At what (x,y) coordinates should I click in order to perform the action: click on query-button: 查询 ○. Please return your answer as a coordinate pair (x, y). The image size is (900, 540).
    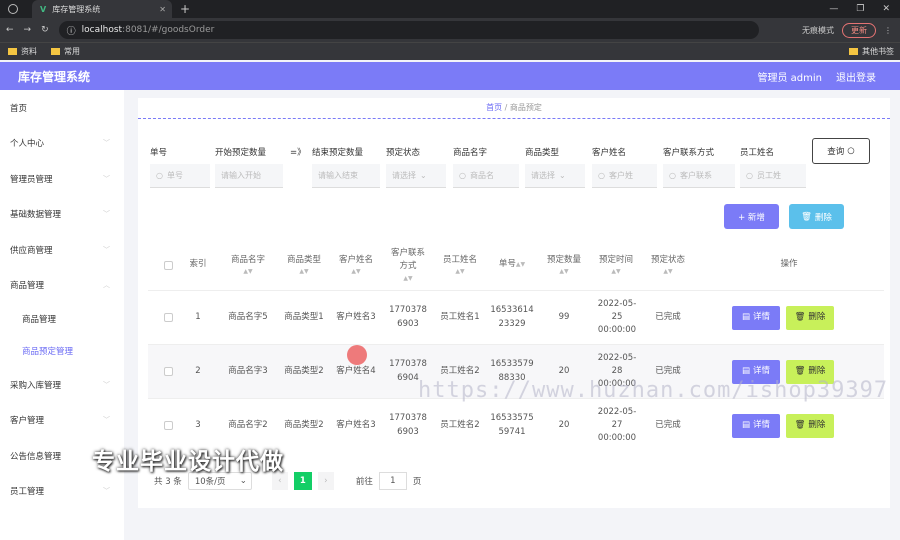
    Looking at the image, I should click on (841, 151).